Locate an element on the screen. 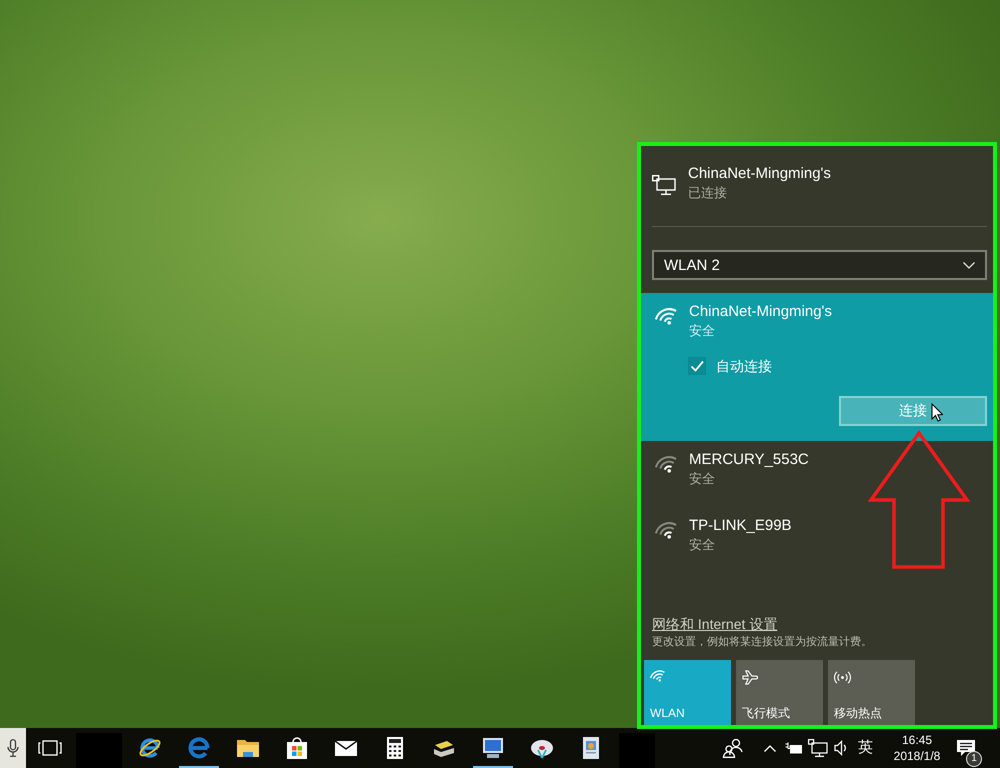 The image size is (1000, 768). hotspot-icon is located at coordinates (842, 677).